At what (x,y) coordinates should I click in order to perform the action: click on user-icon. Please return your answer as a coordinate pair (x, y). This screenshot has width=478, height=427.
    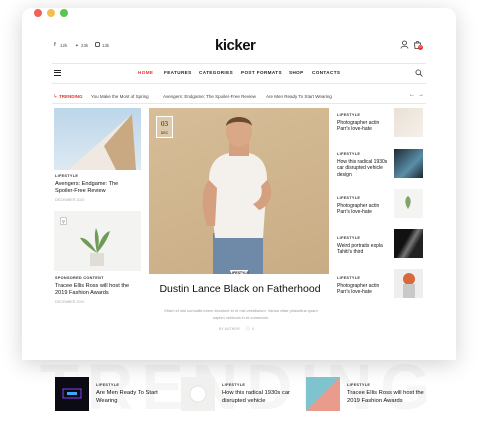
    Looking at the image, I should click on (404, 44).